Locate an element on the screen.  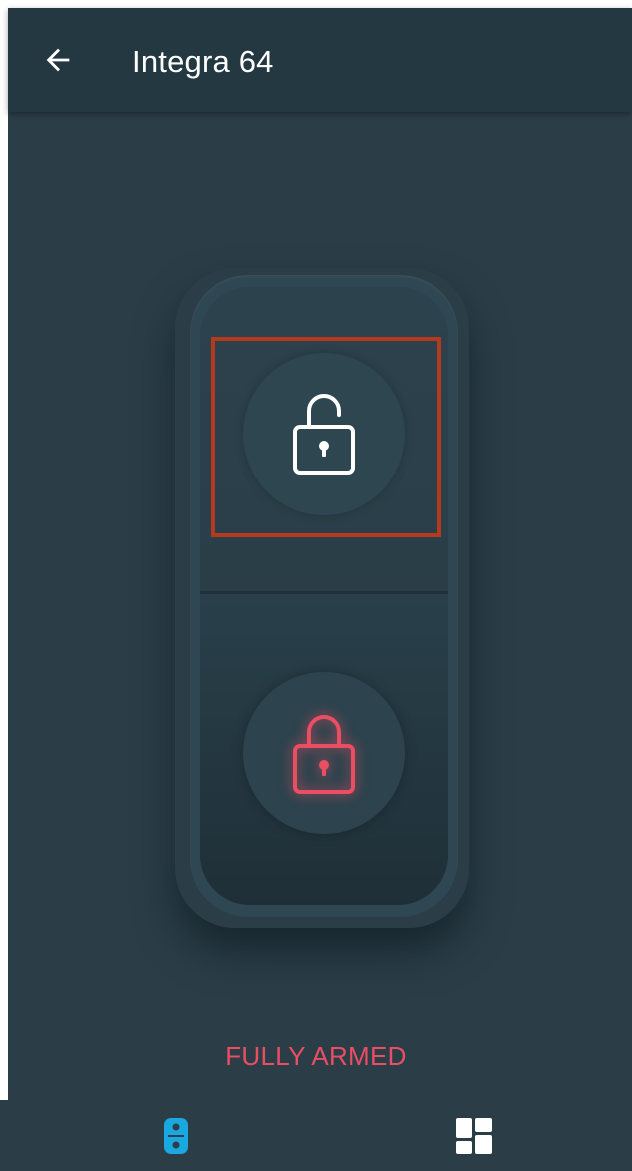
tab-switch is located at coordinates (176, 1136).